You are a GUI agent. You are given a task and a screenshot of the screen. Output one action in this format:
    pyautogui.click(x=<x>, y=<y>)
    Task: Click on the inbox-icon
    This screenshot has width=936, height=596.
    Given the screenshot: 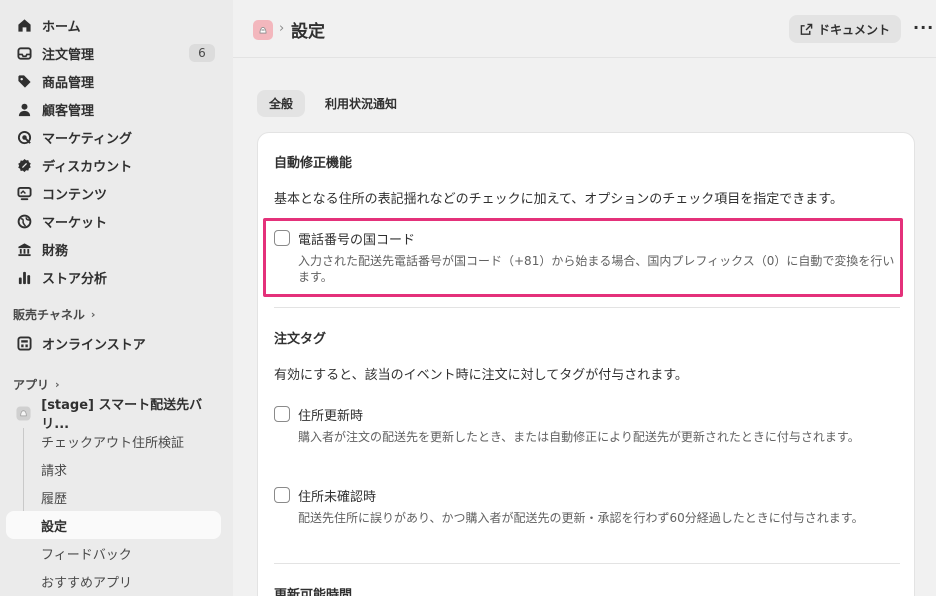 What is the action you would take?
    pyautogui.click(x=24, y=53)
    